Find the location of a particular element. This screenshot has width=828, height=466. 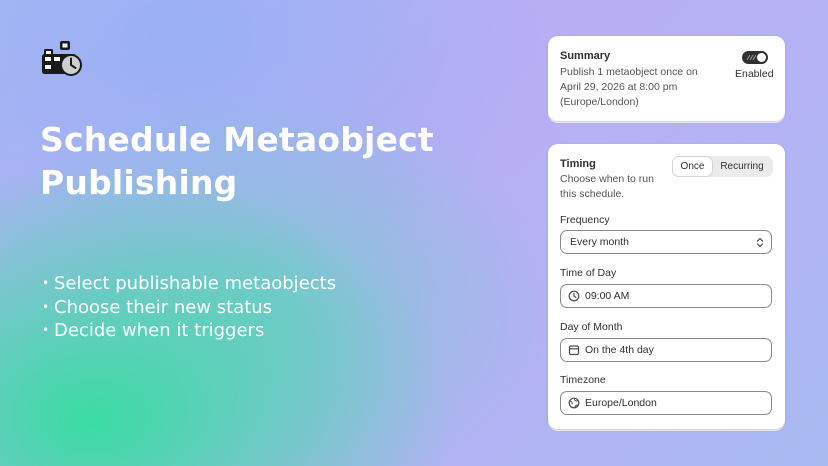

time-of-day-field: 09:00 AM is located at coordinates (666, 296).